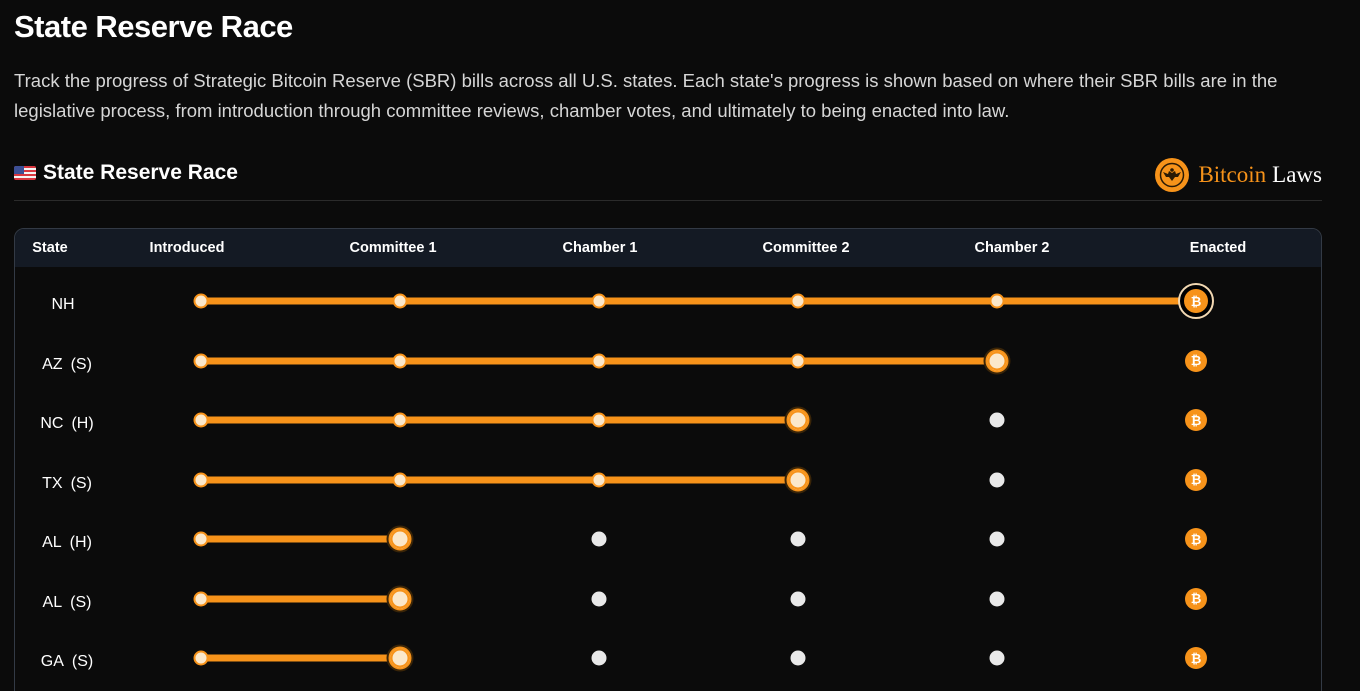 This screenshot has width=1360, height=691. Describe the element at coordinates (67, 662) in the screenshot. I see `state-label: GA (S)` at that location.